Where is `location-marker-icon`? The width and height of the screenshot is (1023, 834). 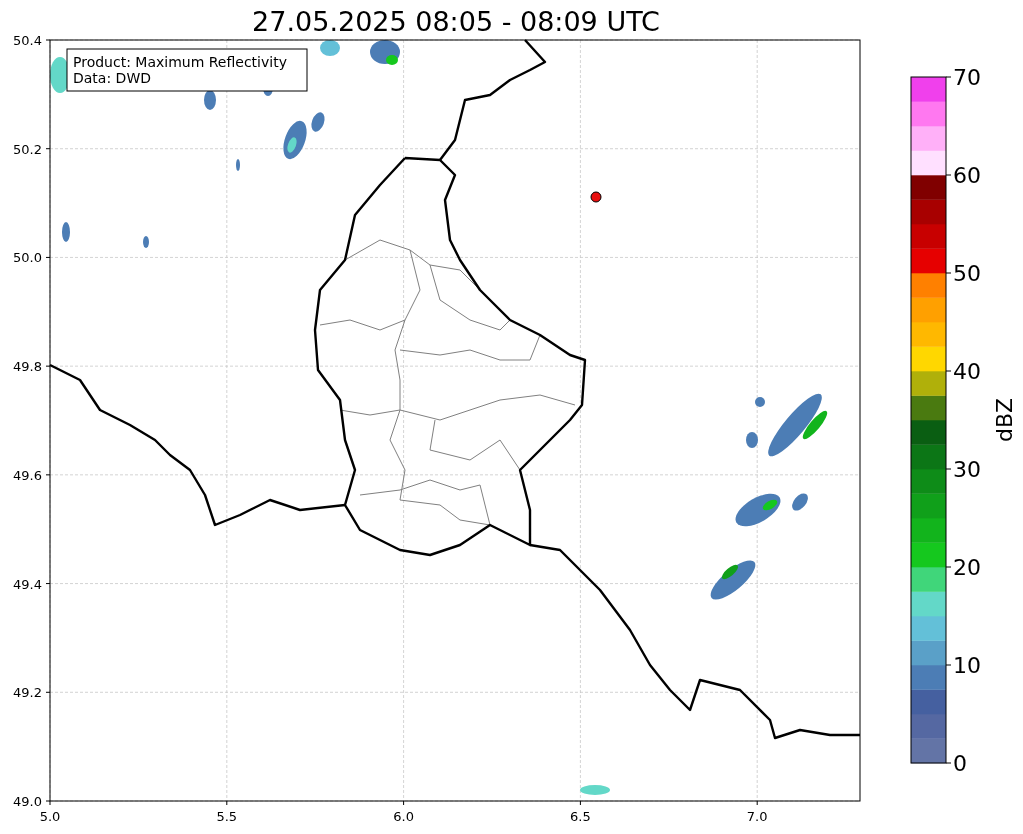 location-marker-icon is located at coordinates (596, 197).